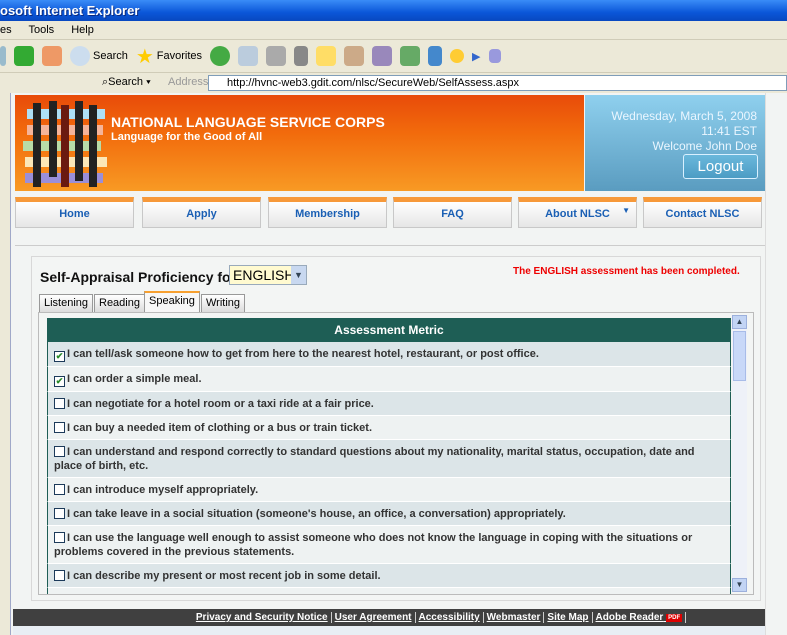 The height and width of the screenshot is (635, 787). What do you see at coordinates (568, 617) in the screenshot?
I see `footer-sitemap-link: Site Map` at bounding box center [568, 617].